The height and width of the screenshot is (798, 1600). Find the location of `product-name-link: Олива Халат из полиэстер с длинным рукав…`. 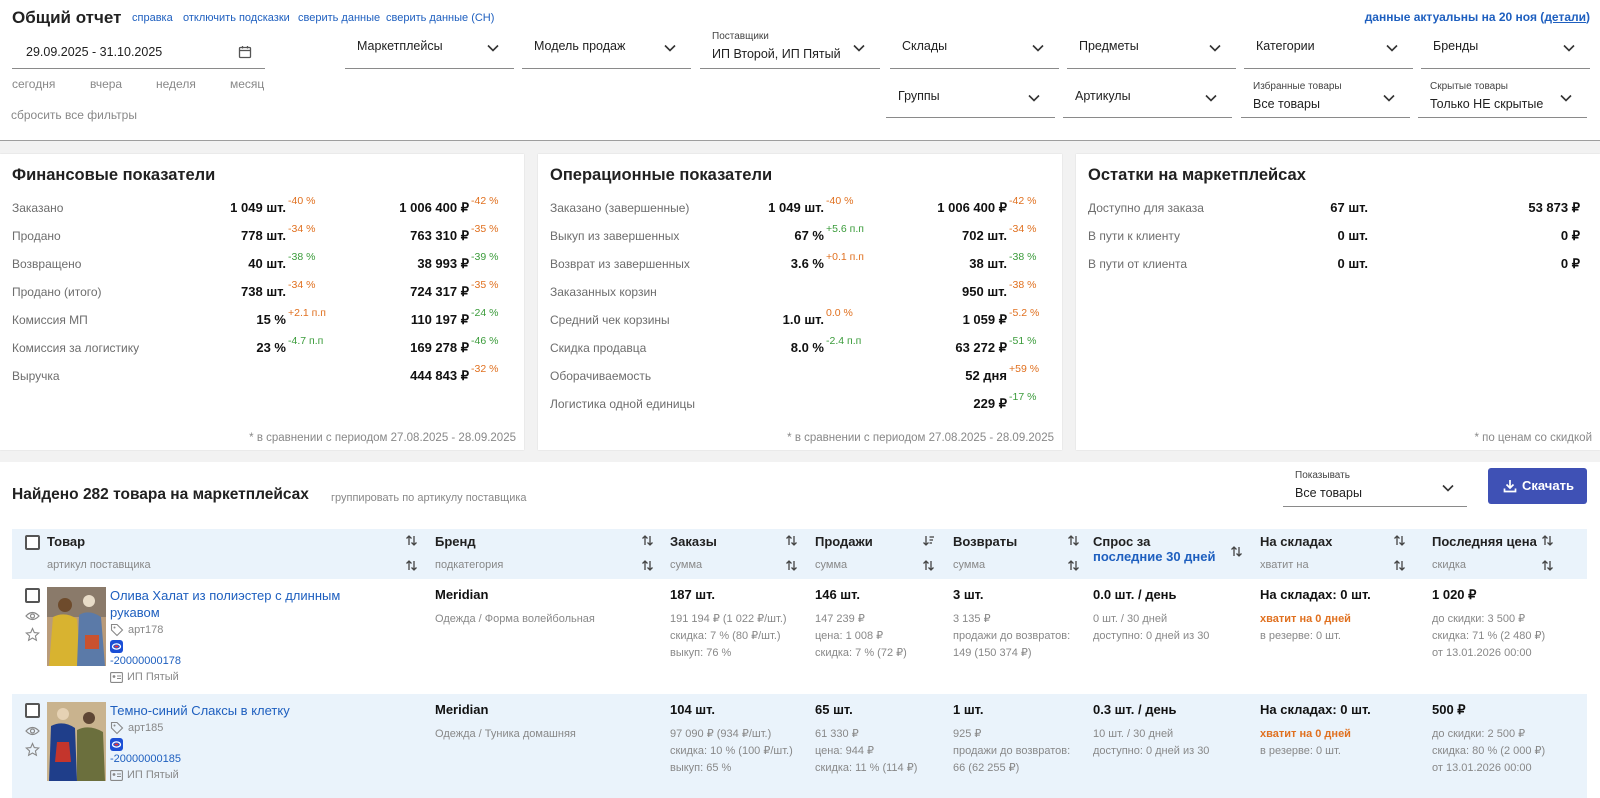

product-name-link: Олива Халат из полиэстер с длинным рукав… is located at coordinates (245, 604).